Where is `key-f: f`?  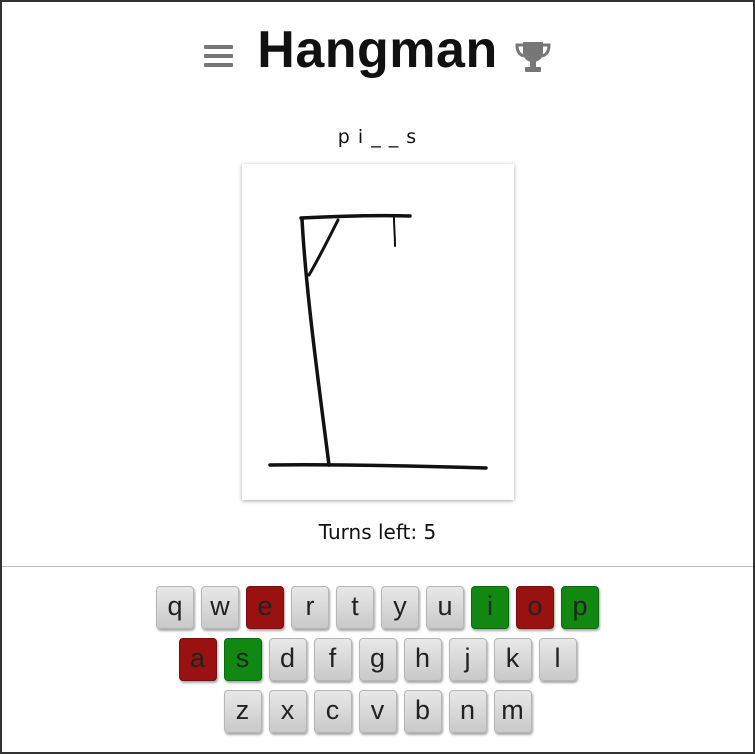
key-f: f is located at coordinates (332, 659).